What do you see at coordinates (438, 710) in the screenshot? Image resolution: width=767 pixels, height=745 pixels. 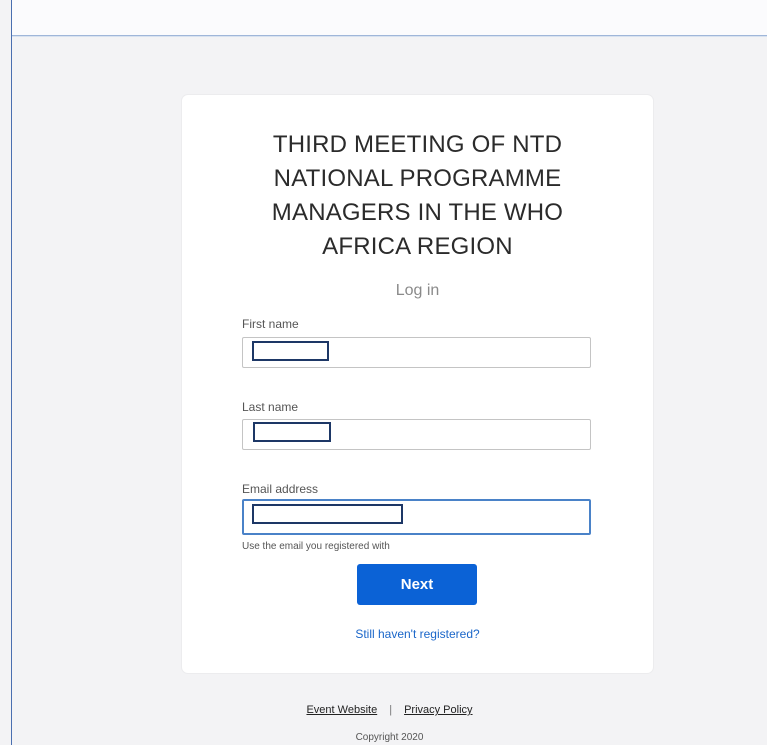 I see `privacy-policy-link: Privacy Policy` at bounding box center [438, 710].